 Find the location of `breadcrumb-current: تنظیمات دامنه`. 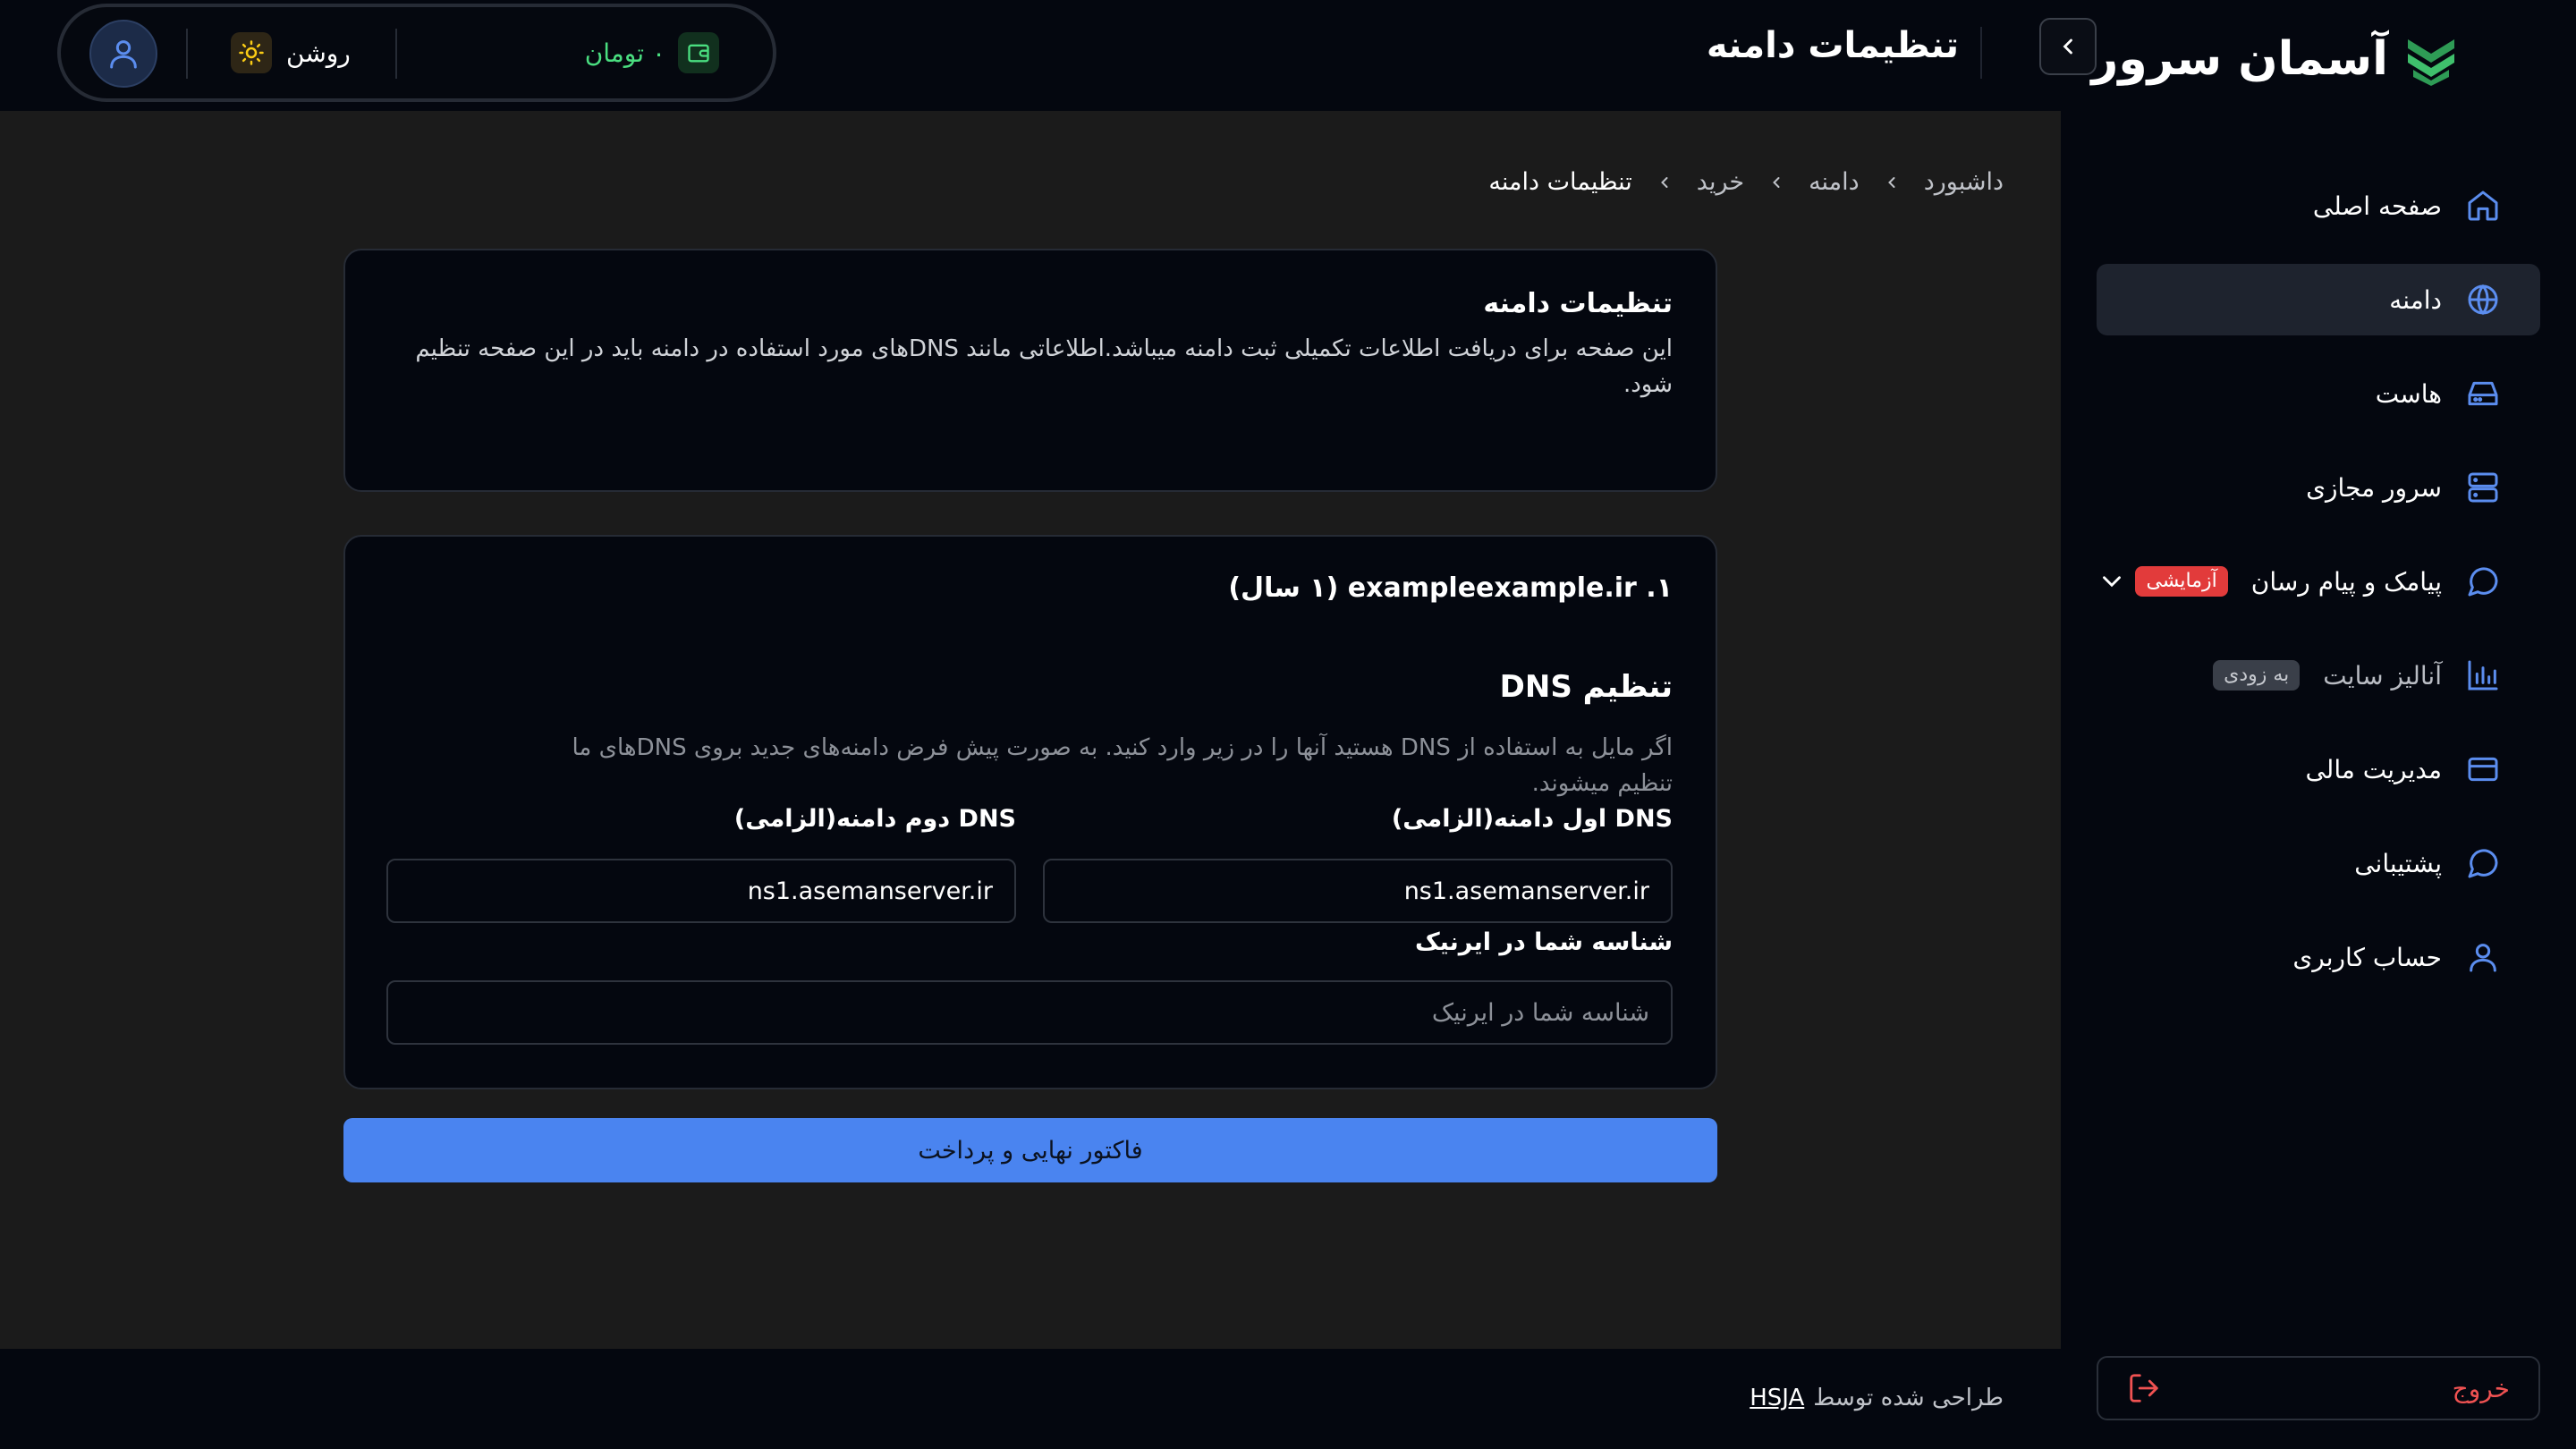

breadcrumb-current: تنظیمات دامنه is located at coordinates (1560, 182).